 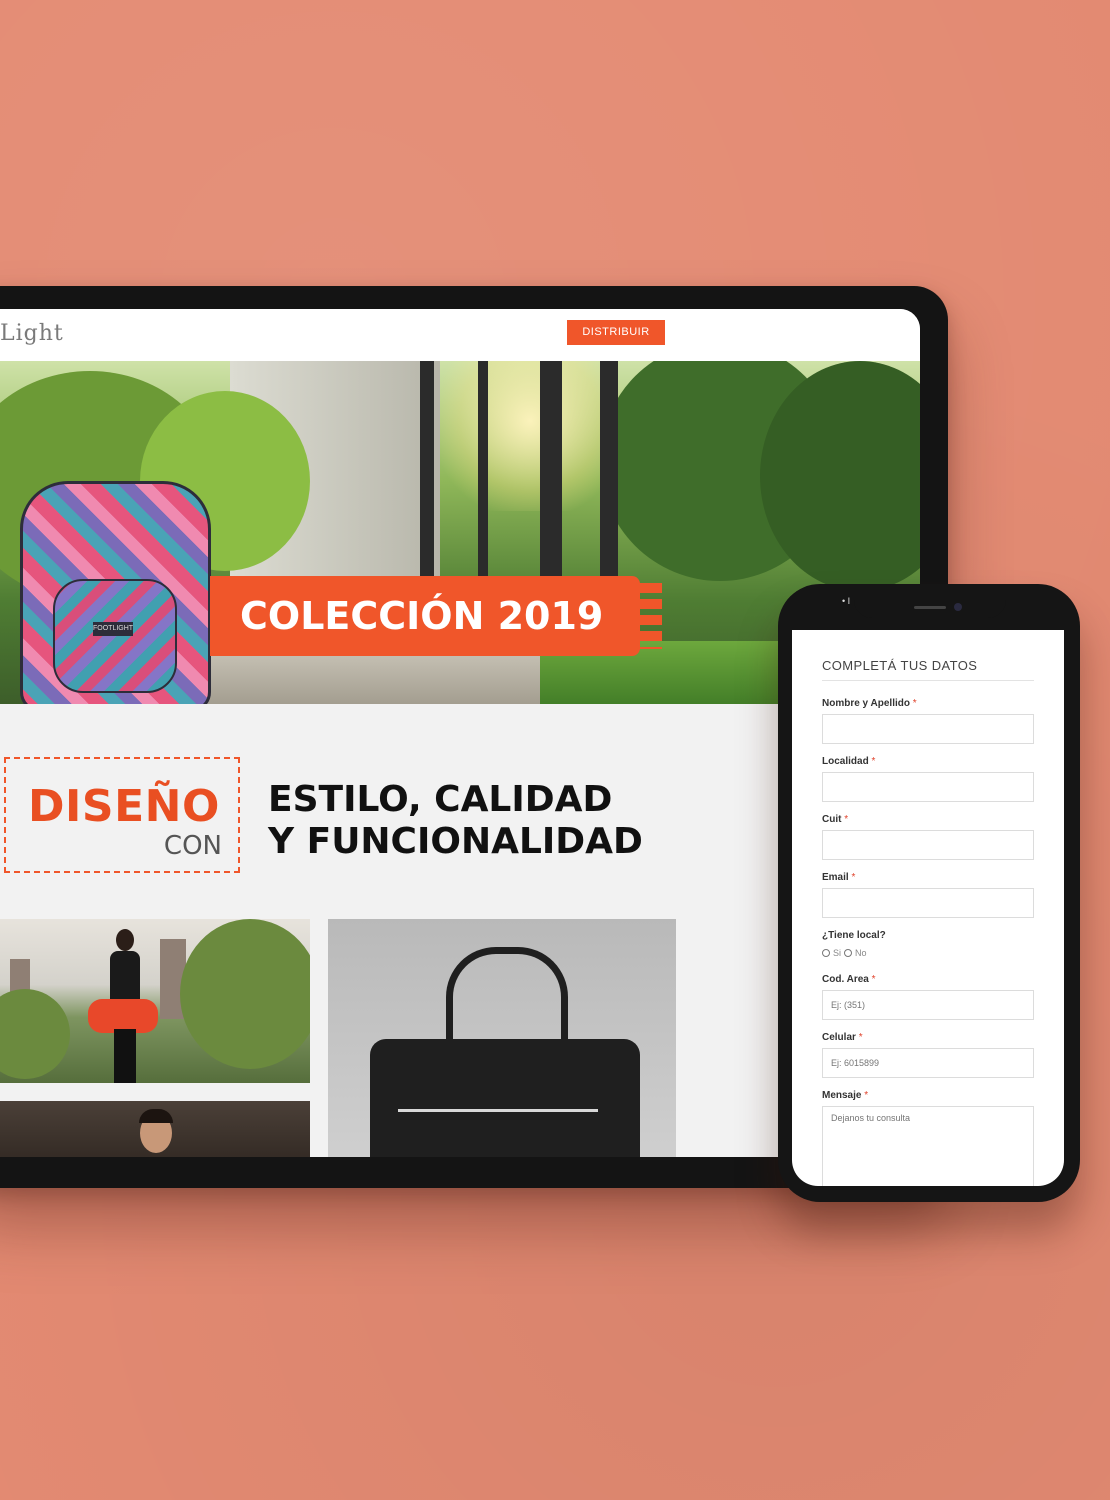 What do you see at coordinates (460, 335) in the screenshot?
I see `site-header: Light DISTRIBUIR` at bounding box center [460, 335].